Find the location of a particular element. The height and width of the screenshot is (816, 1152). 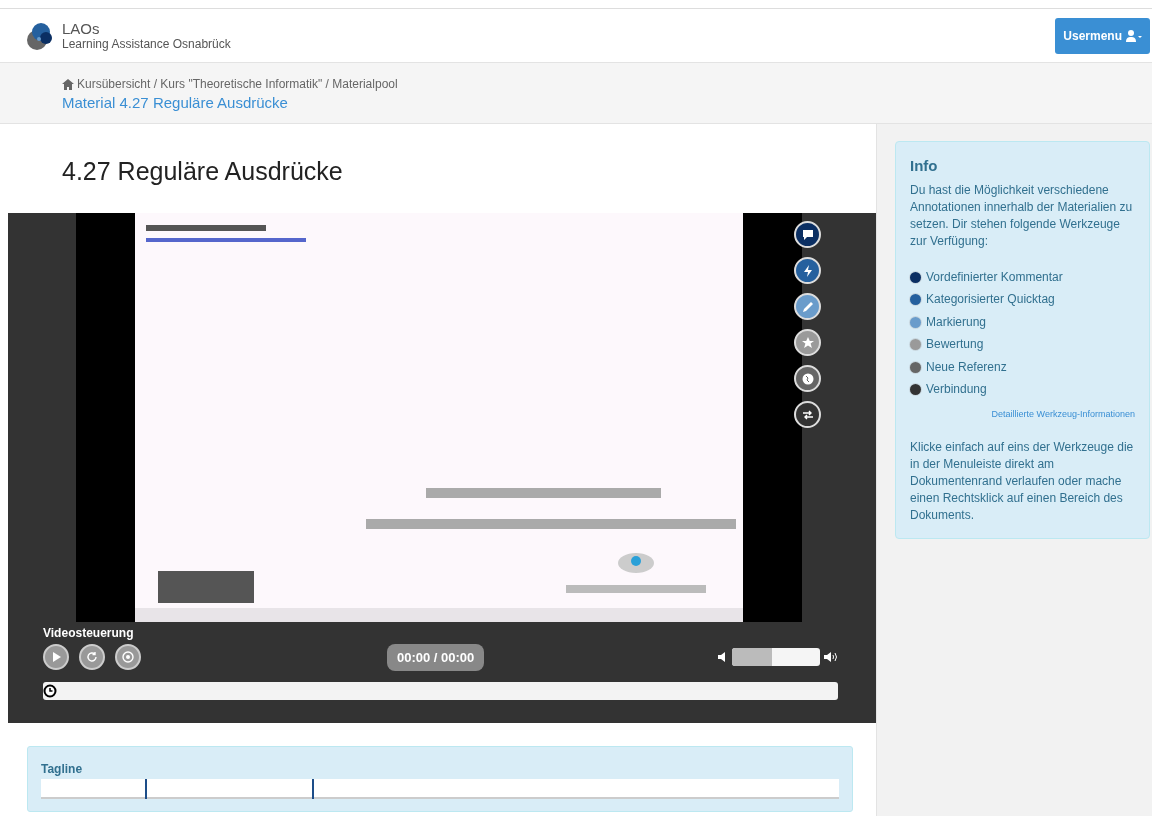

volume-slider is located at coordinates (776, 657).